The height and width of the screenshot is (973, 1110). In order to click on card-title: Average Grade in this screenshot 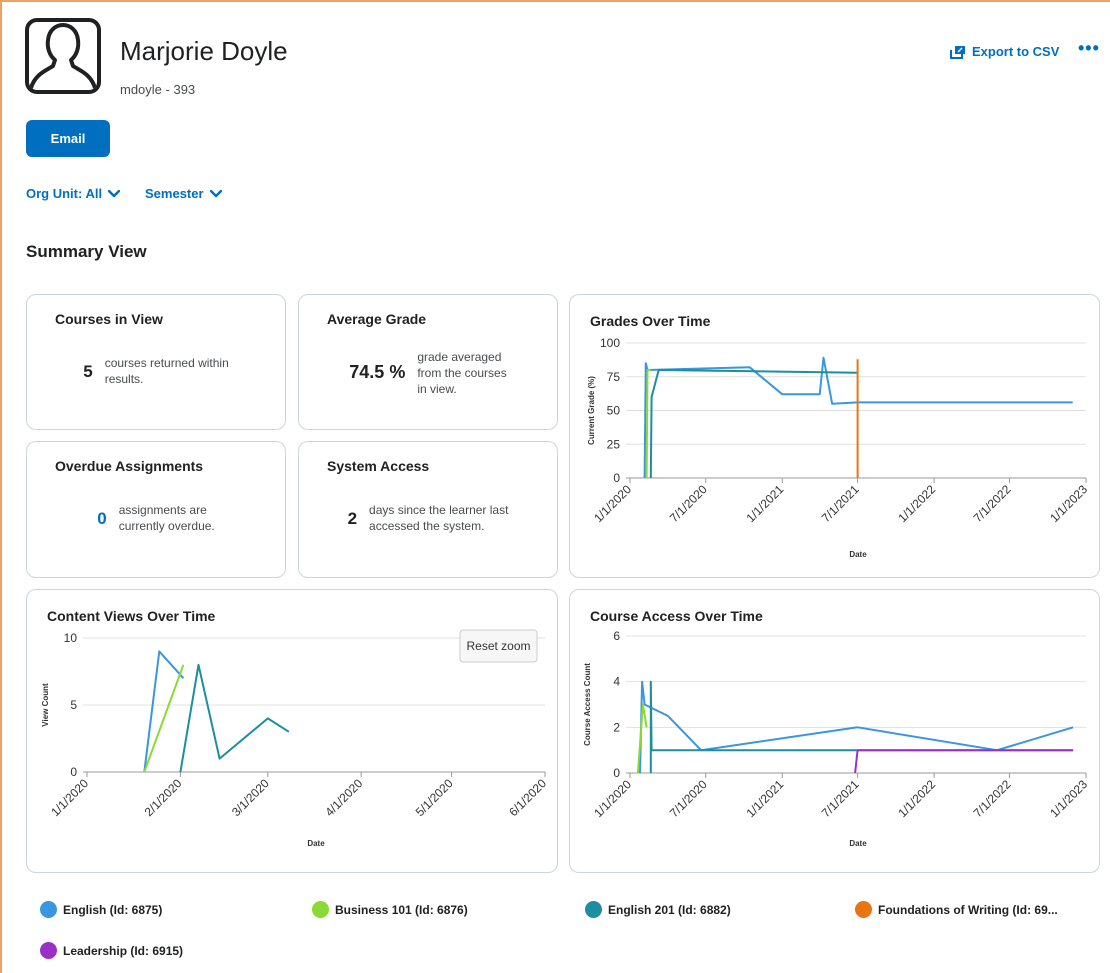, I will do `click(377, 319)`.